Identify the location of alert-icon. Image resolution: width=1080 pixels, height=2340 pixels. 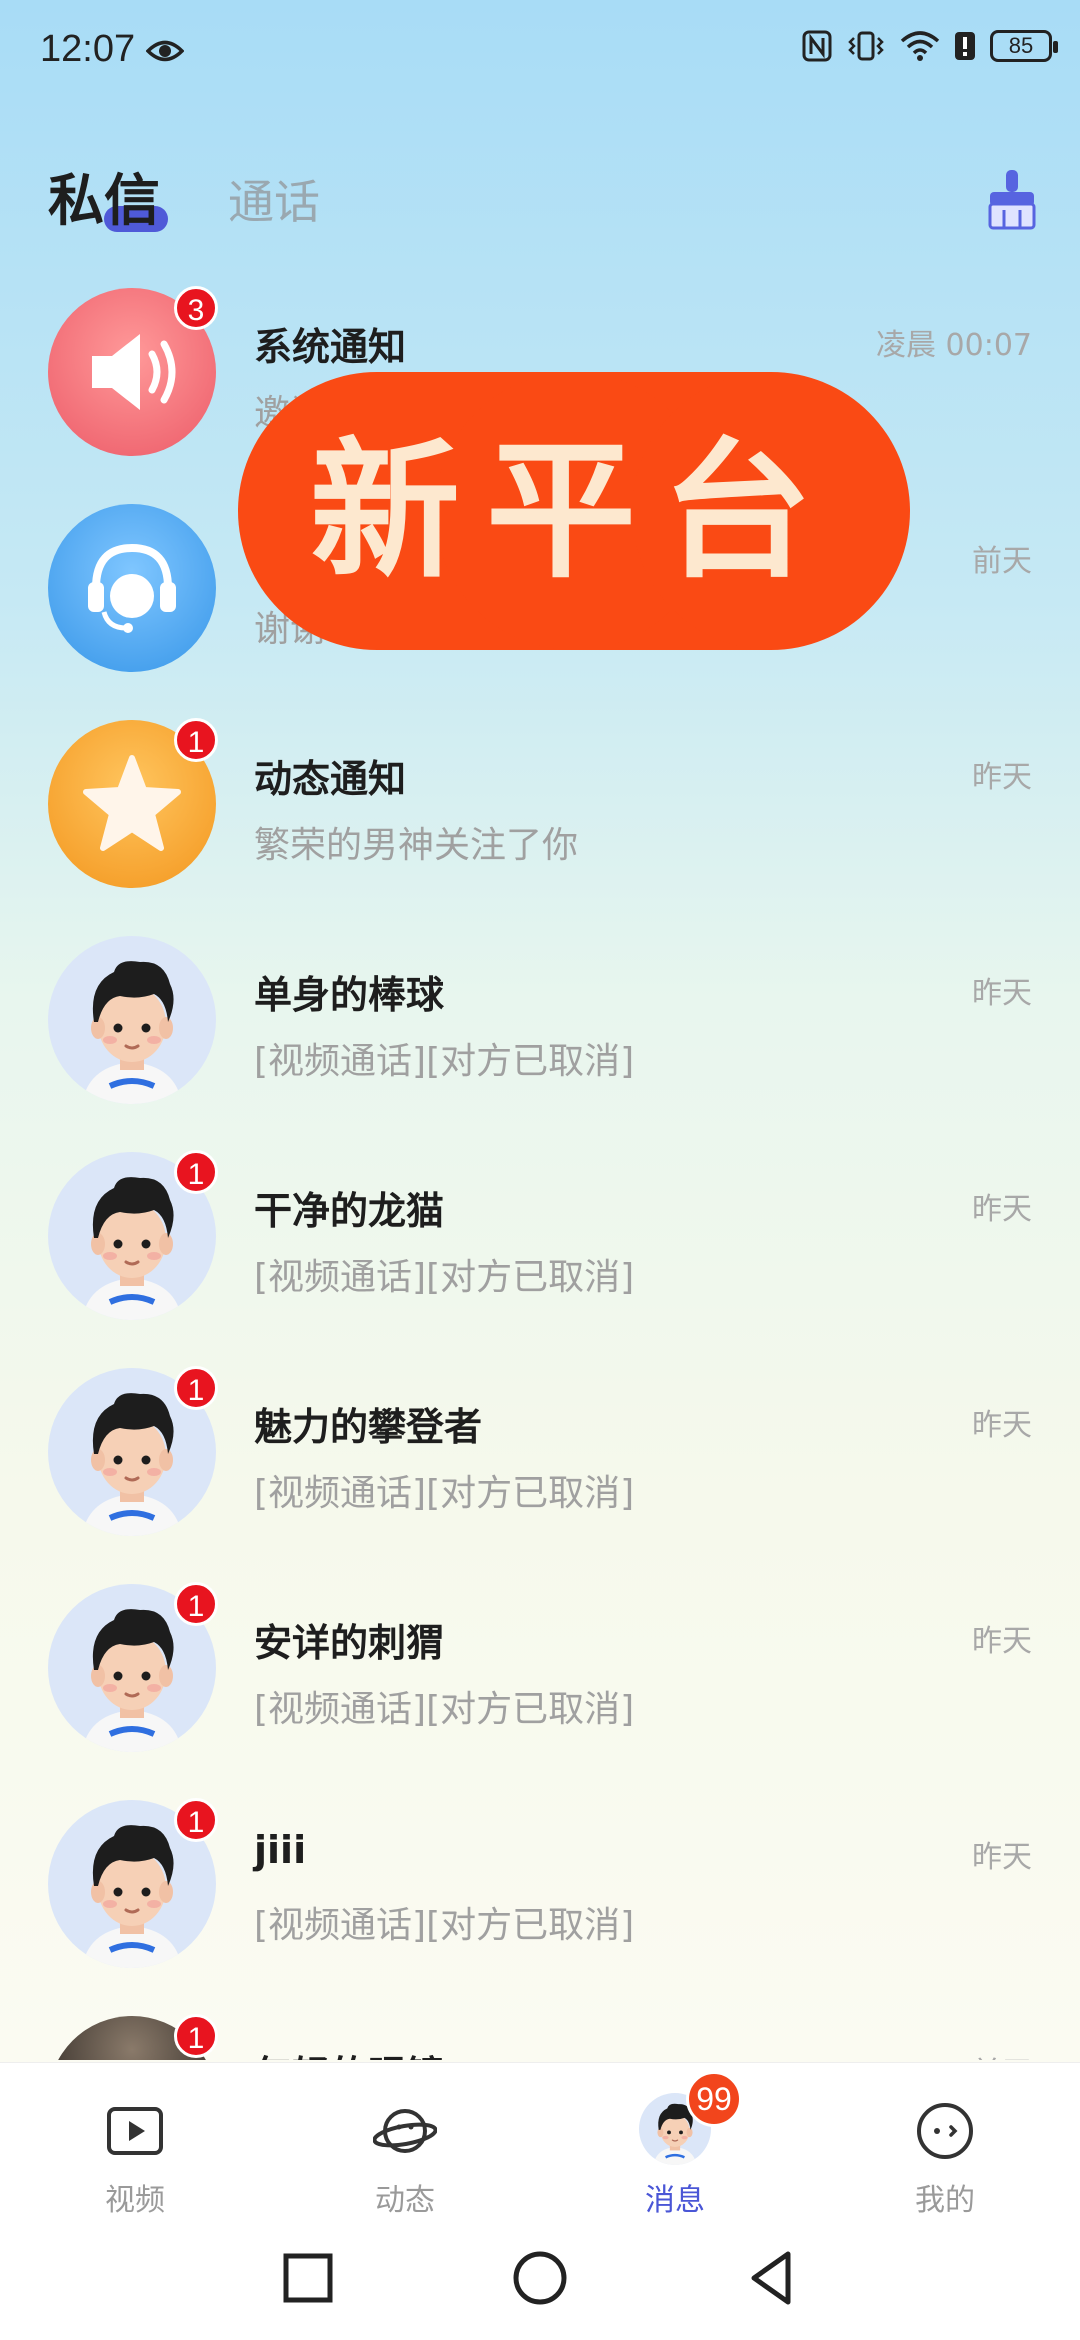
(965, 46).